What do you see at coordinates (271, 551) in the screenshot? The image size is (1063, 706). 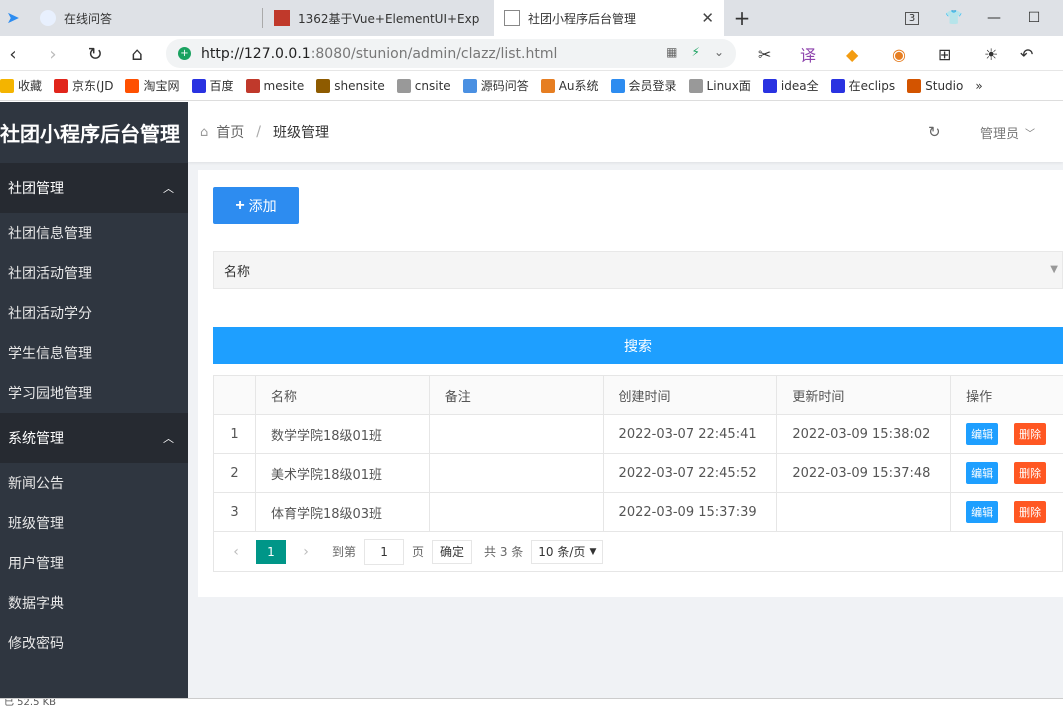 I see `page-current: 1` at bounding box center [271, 551].